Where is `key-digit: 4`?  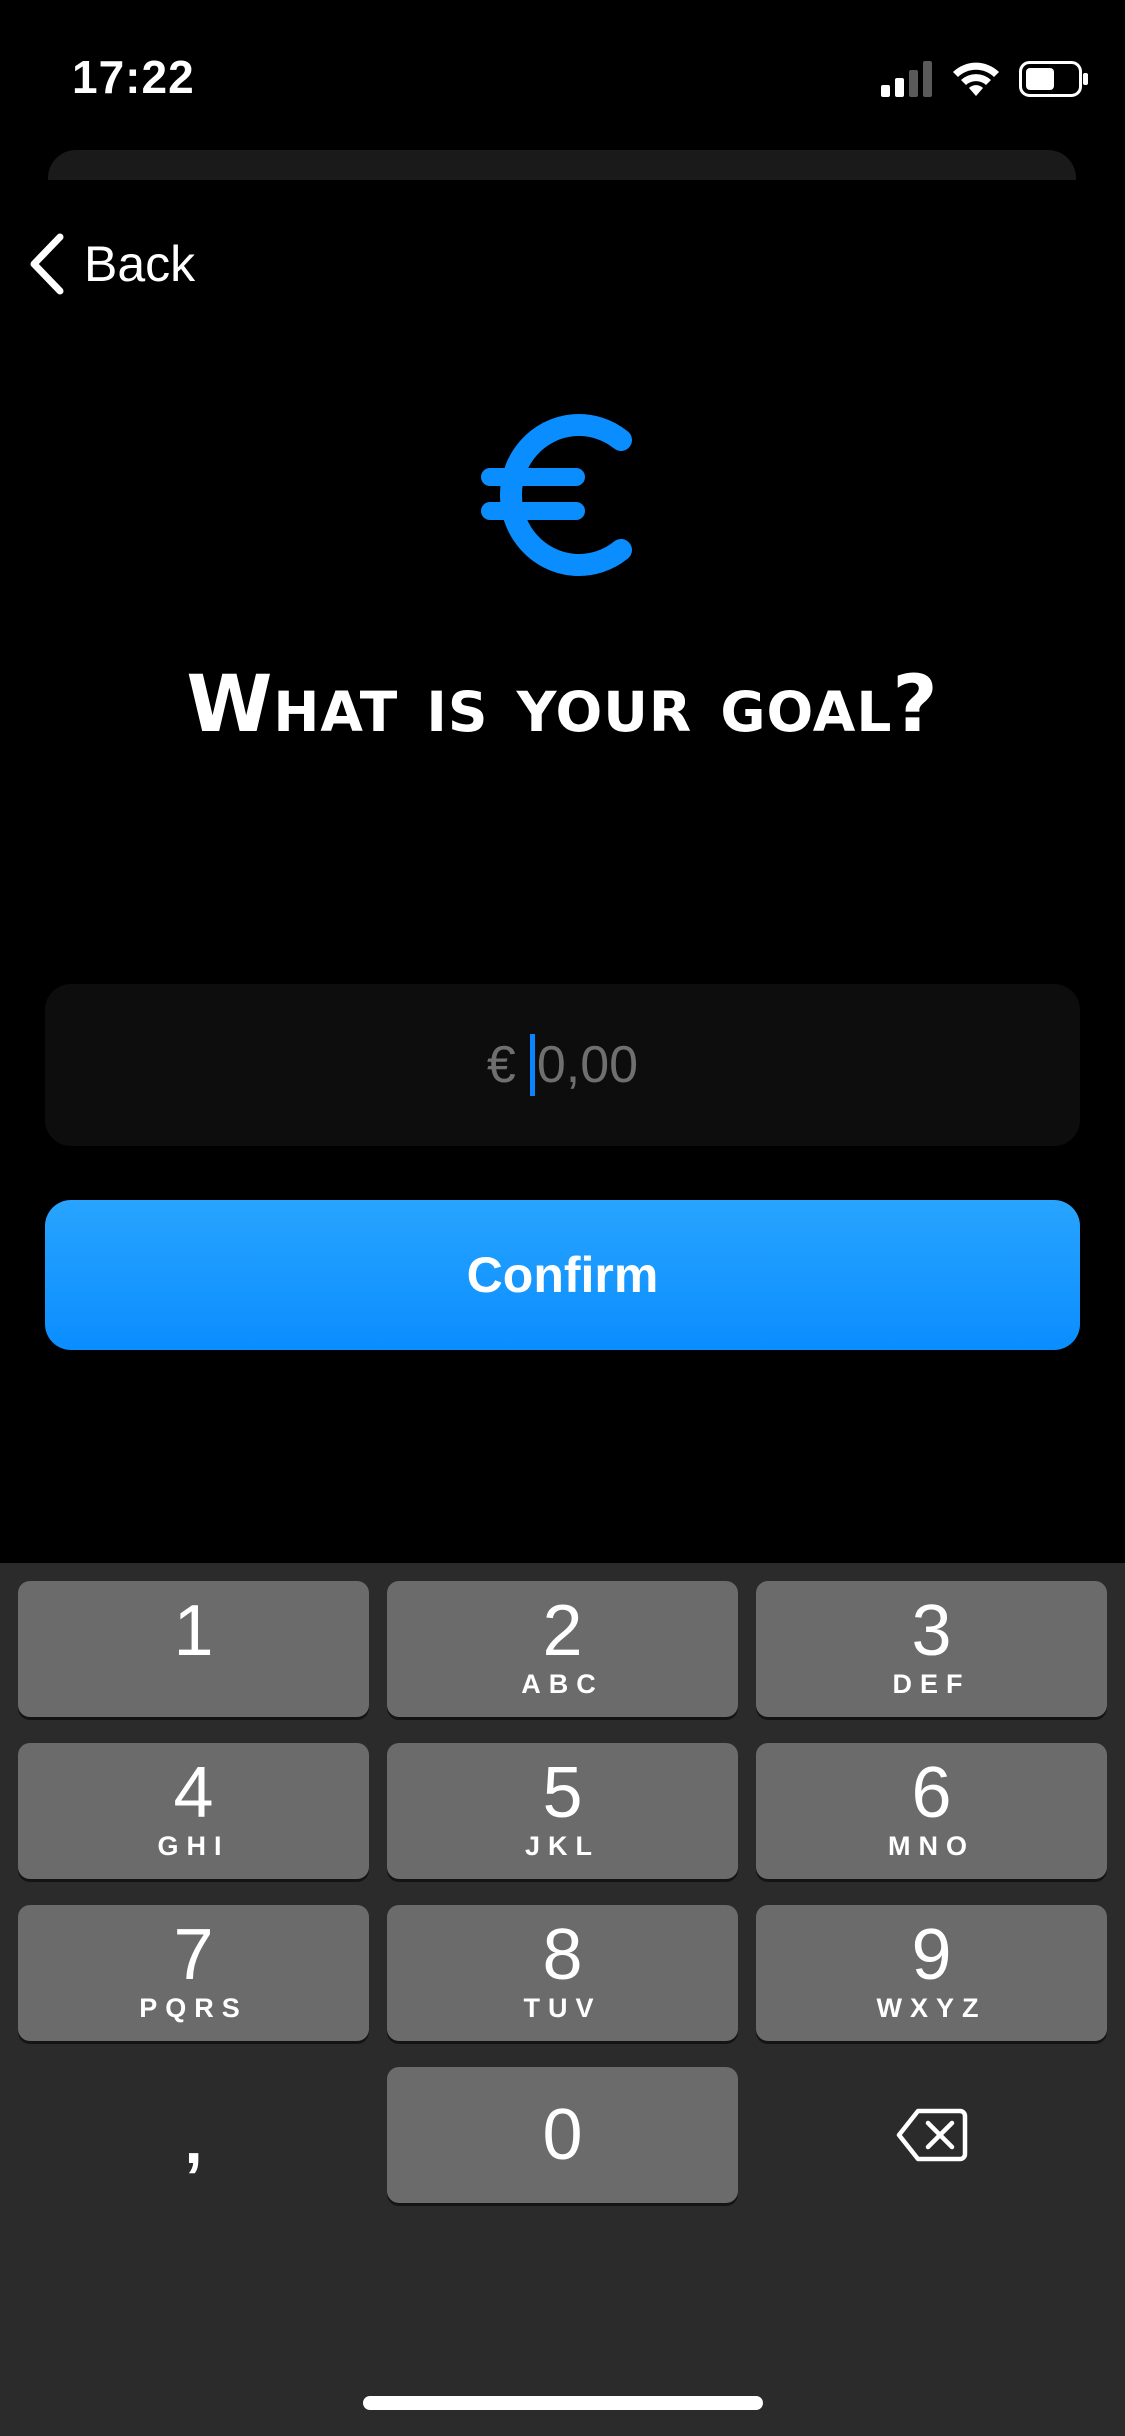 key-digit: 4 is located at coordinates (193, 1793).